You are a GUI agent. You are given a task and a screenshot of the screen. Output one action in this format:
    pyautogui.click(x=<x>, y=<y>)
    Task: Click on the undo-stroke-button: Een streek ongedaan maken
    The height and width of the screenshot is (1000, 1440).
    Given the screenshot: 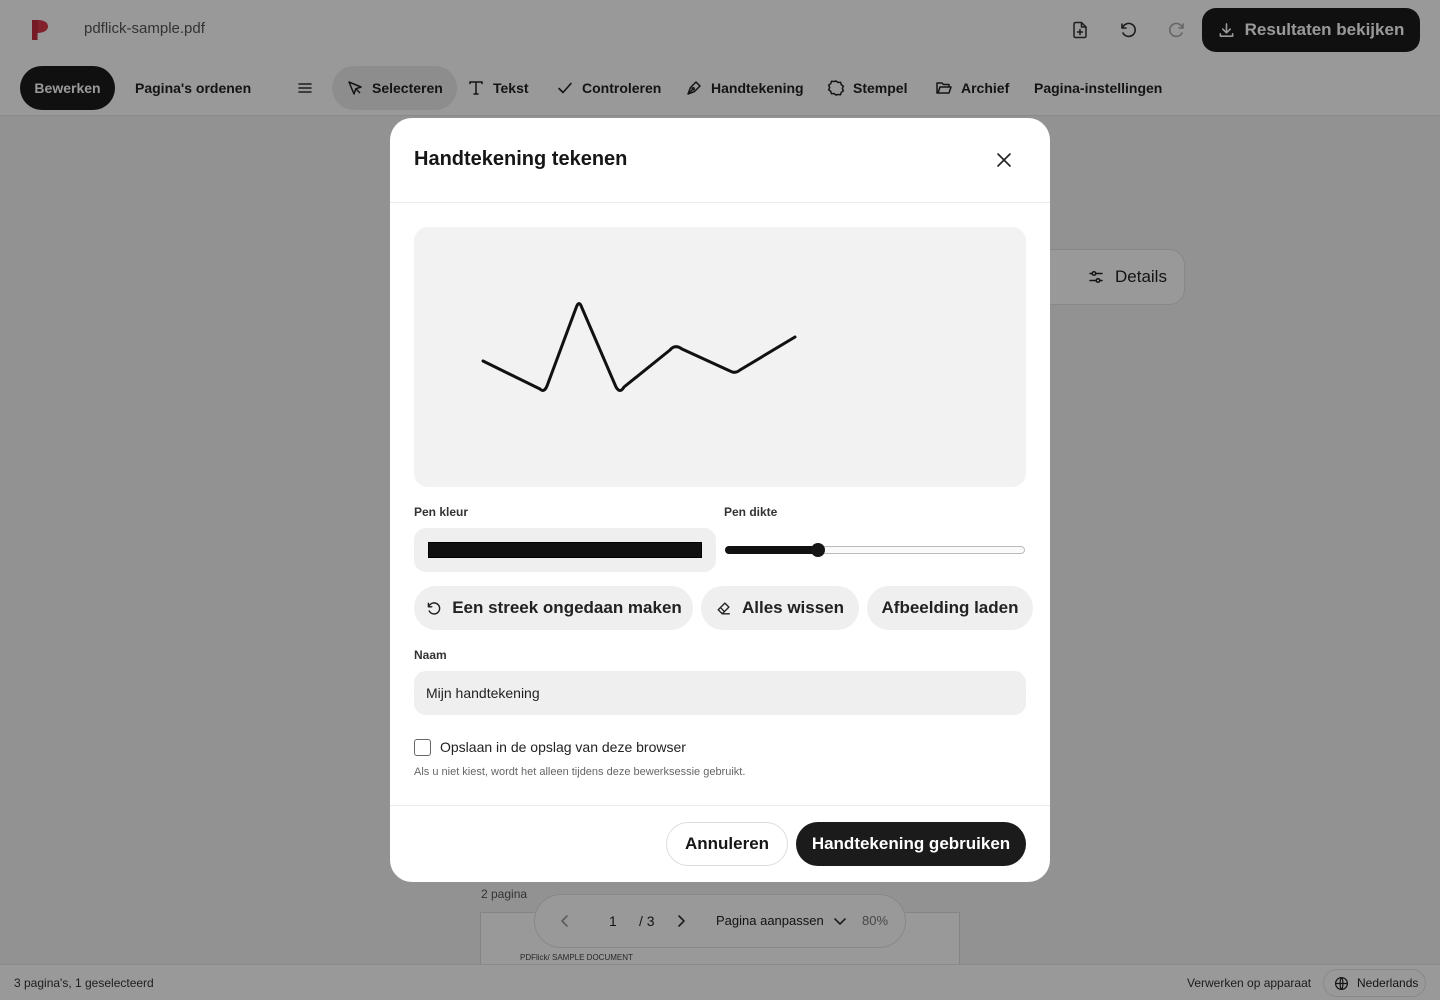 What is the action you would take?
    pyautogui.click(x=553, y=608)
    